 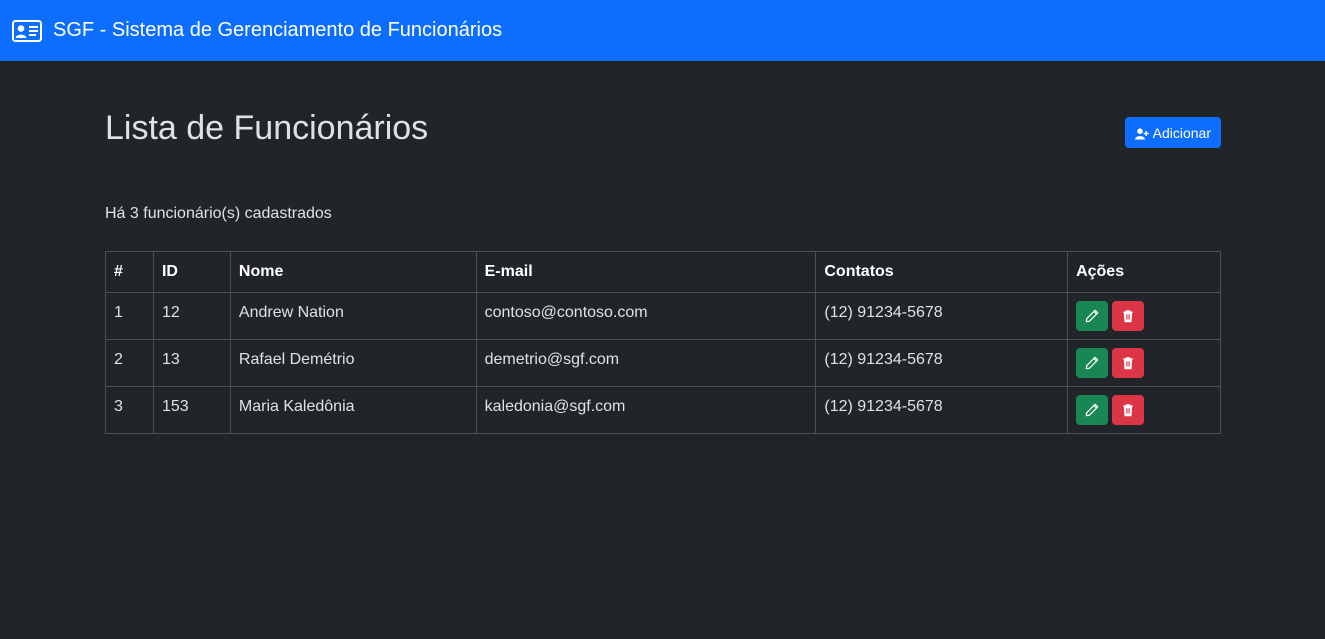 I want to click on cell-number: 3, so click(x=129, y=410).